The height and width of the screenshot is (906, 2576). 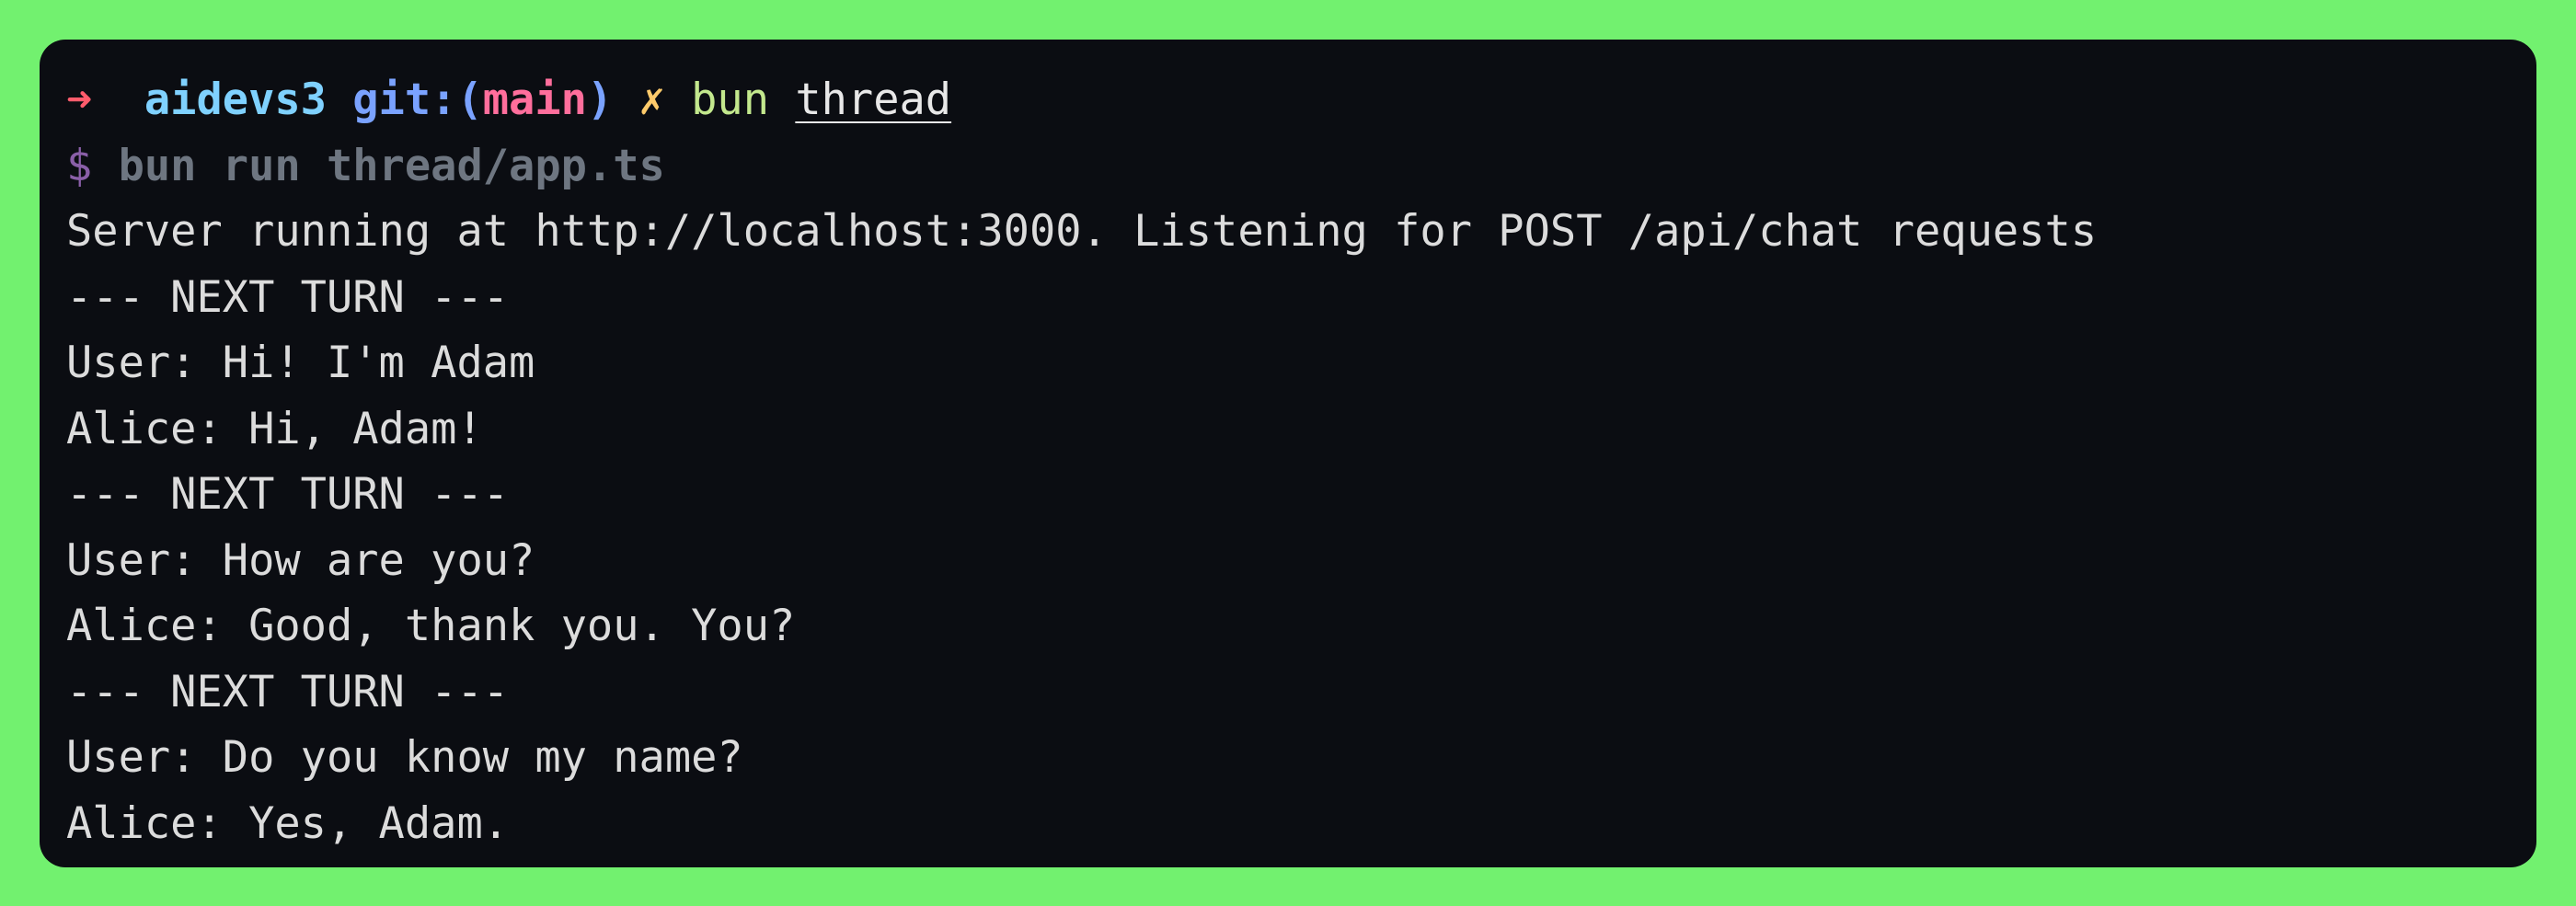 What do you see at coordinates (600, 100) in the screenshot?
I see `git-label-close: )` at bounding box center [600, 100].